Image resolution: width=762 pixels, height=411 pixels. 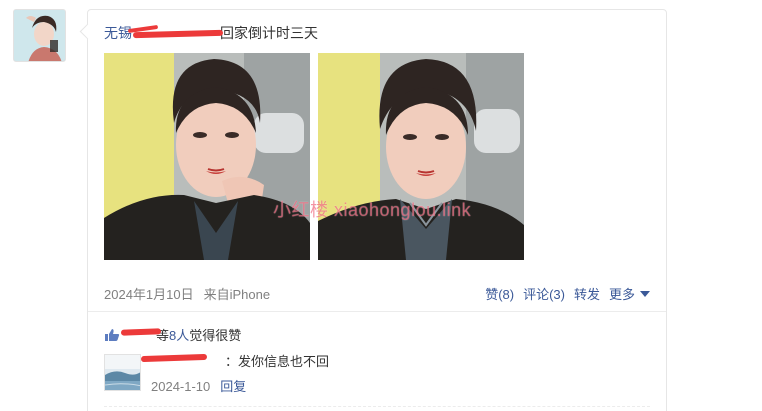 I want to click on more-button: 更多, so click(x=629, y=294).